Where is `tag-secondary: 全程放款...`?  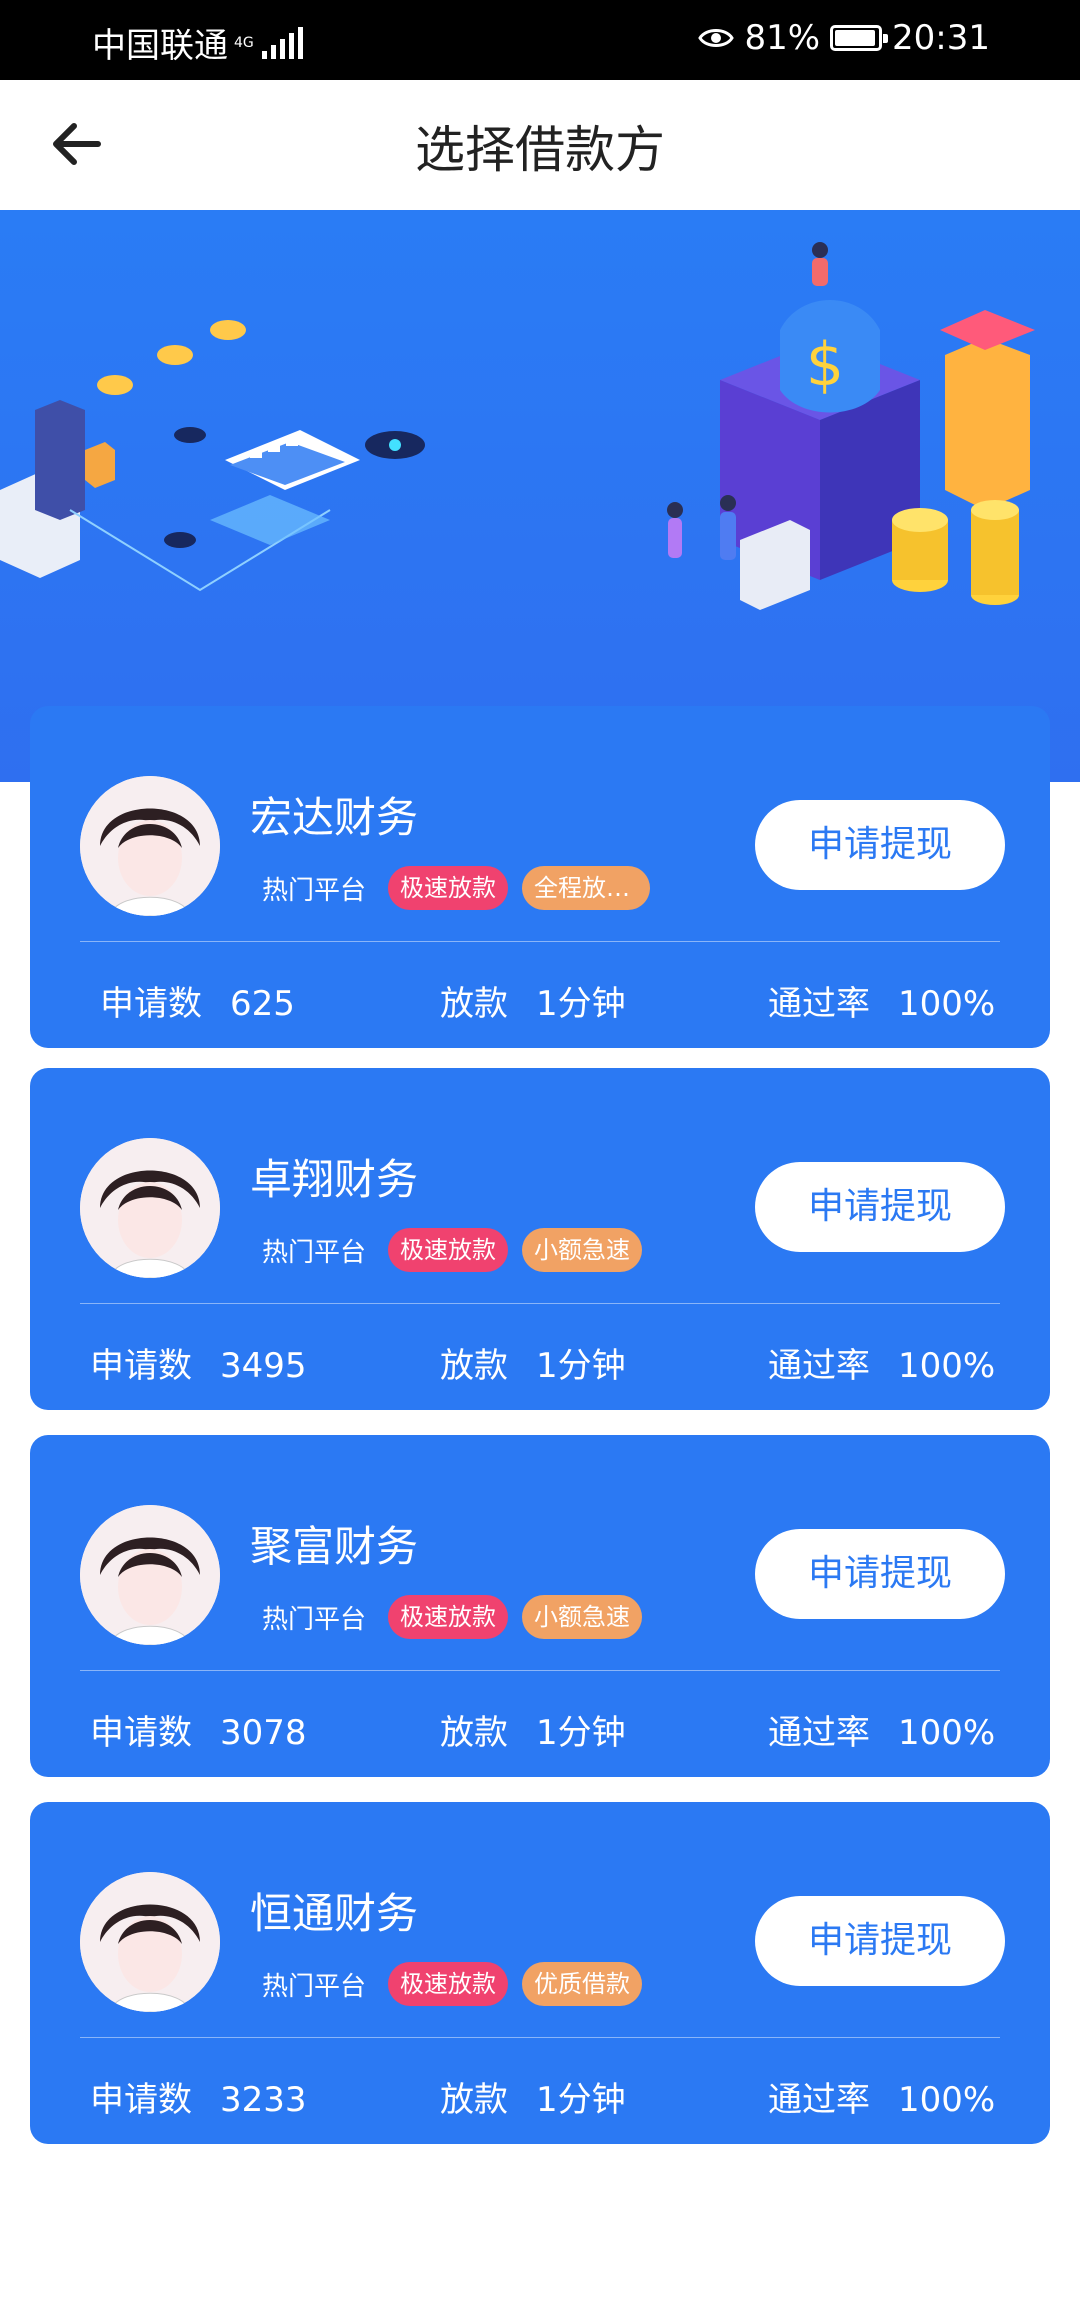 tag-secondary: 全程放款... is located at coordinates (586, 888).